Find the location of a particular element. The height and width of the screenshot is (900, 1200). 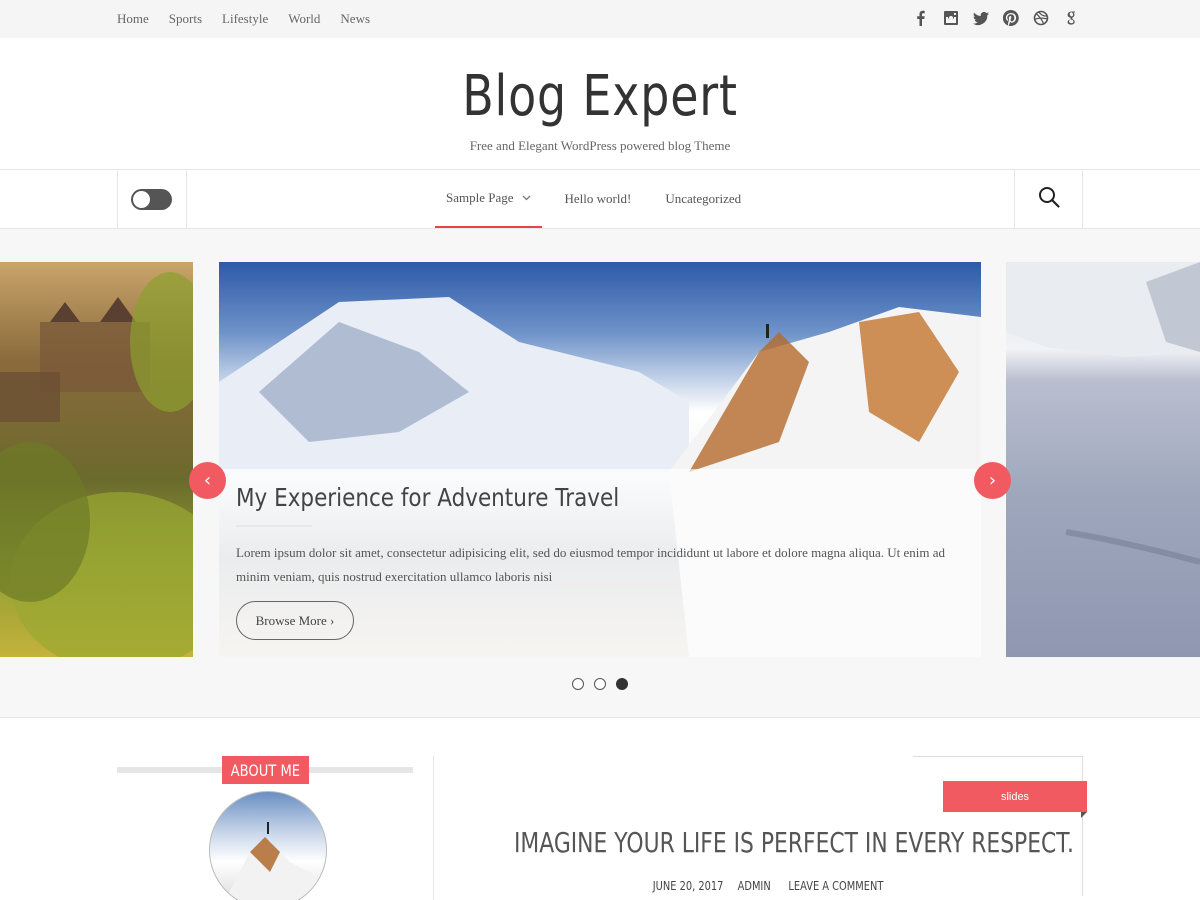

top-nav: Home Sports Lifestyle World News is located at coordinates (253, 19).